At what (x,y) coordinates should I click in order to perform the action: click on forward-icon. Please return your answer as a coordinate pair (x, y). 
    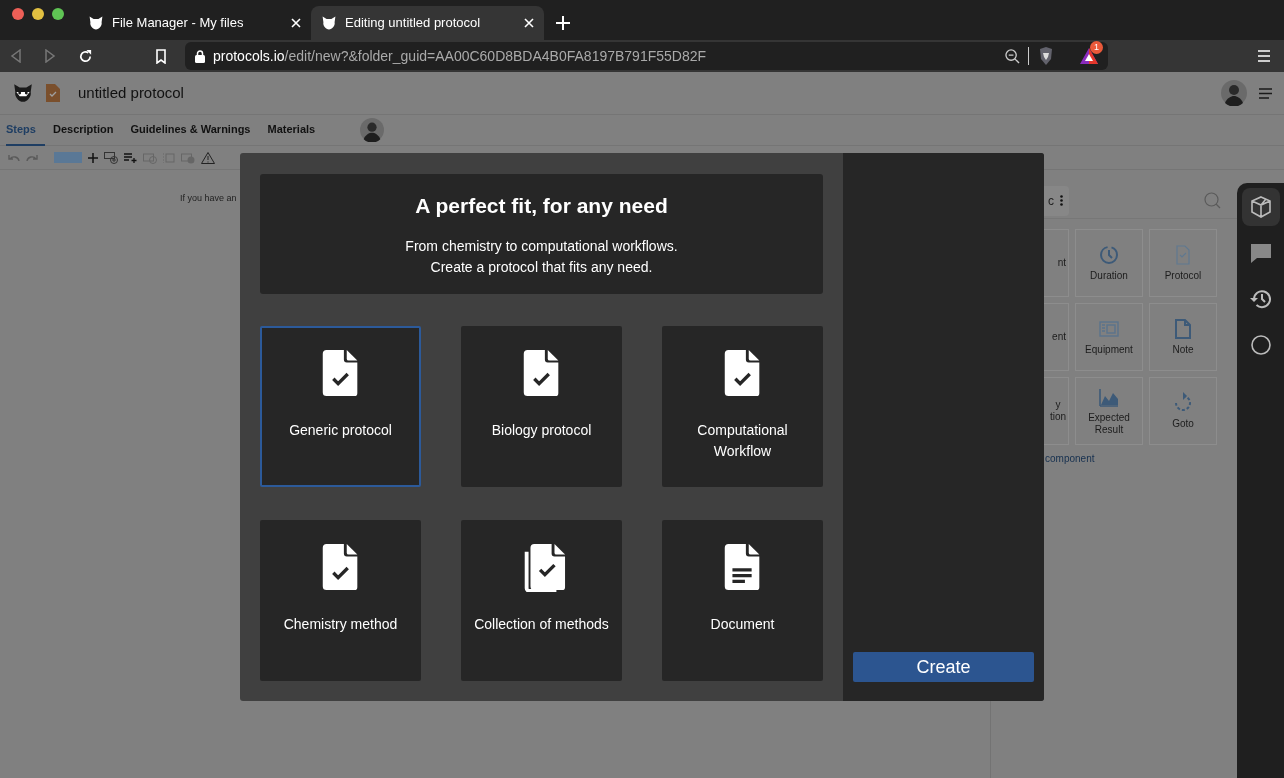
    Looking at the image, I should click on (50, 56).